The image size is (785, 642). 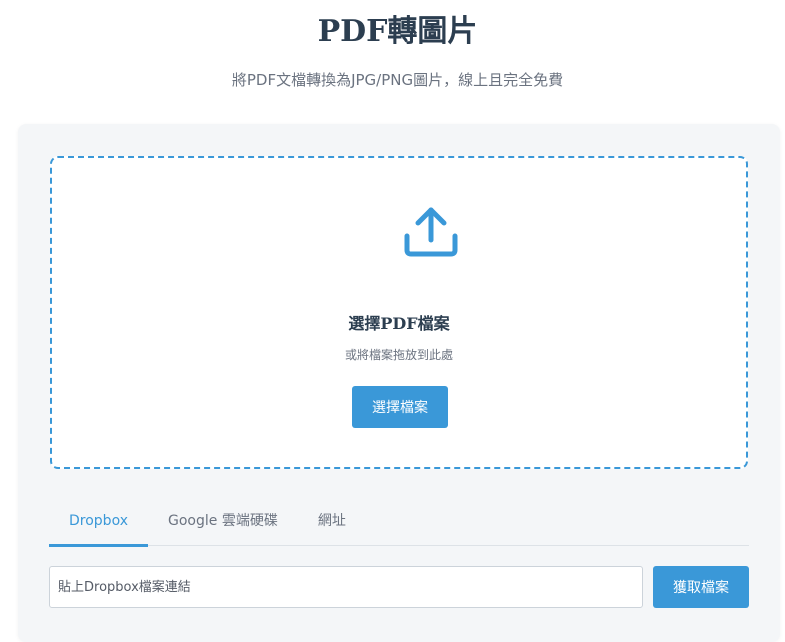 What do you see at coordinates (701, 587) in the screenshot?
I see `fetch-file-button: 獲取檔案` at bounding box center [701, 587].